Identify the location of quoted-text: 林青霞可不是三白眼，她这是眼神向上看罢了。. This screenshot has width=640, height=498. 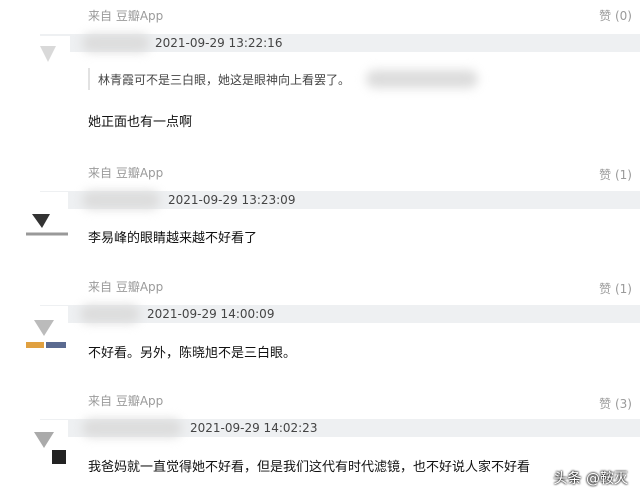
(224, 80).